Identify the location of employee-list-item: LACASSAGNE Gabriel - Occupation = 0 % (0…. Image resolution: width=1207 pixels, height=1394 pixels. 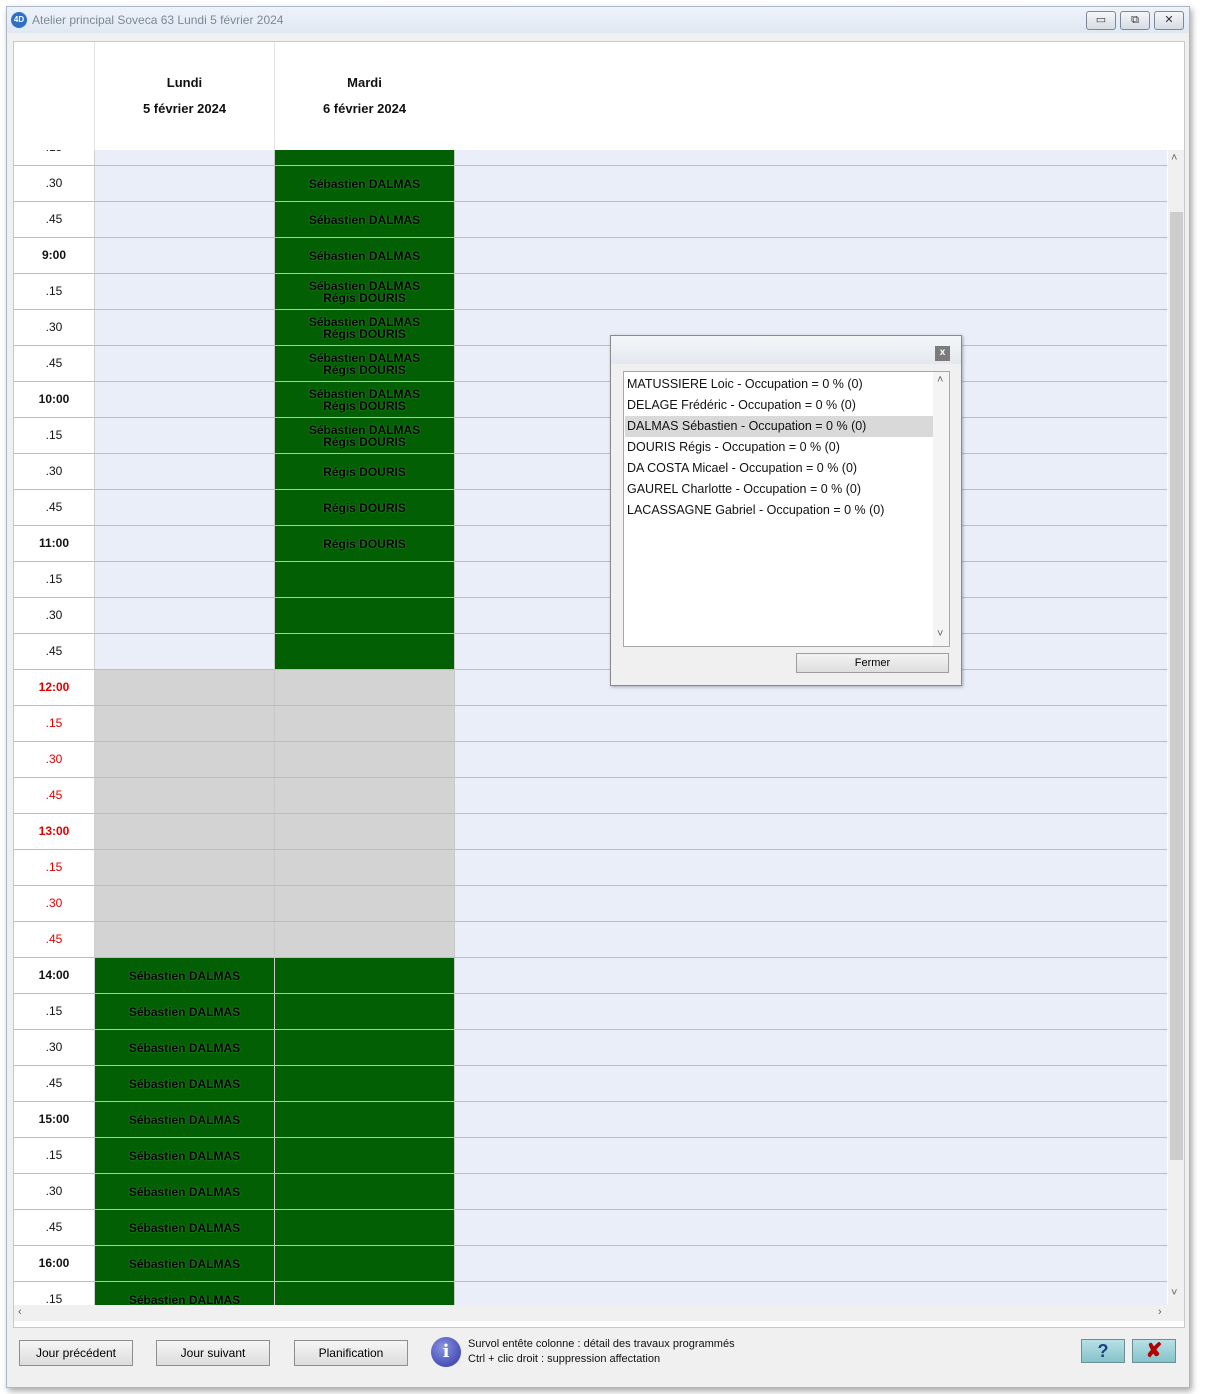
(779, 510).